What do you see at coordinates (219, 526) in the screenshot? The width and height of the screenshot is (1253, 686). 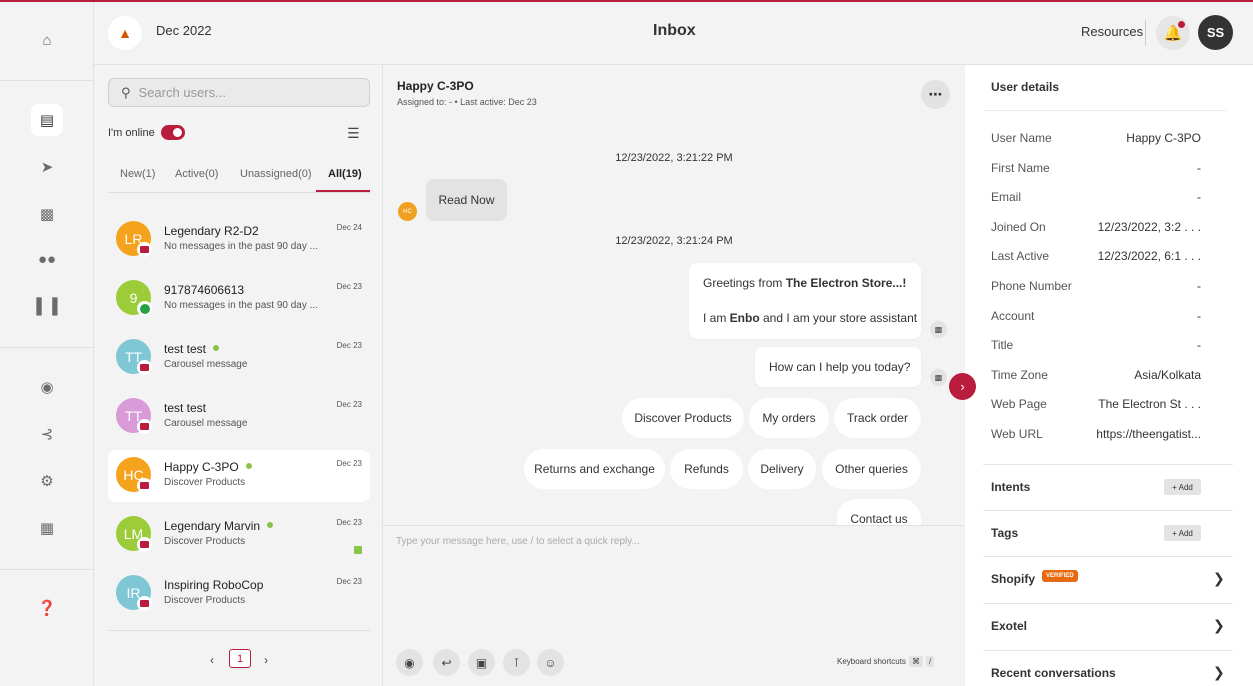 I see `contact-name: Legendary Marvin` at bounding box center [219, 526].